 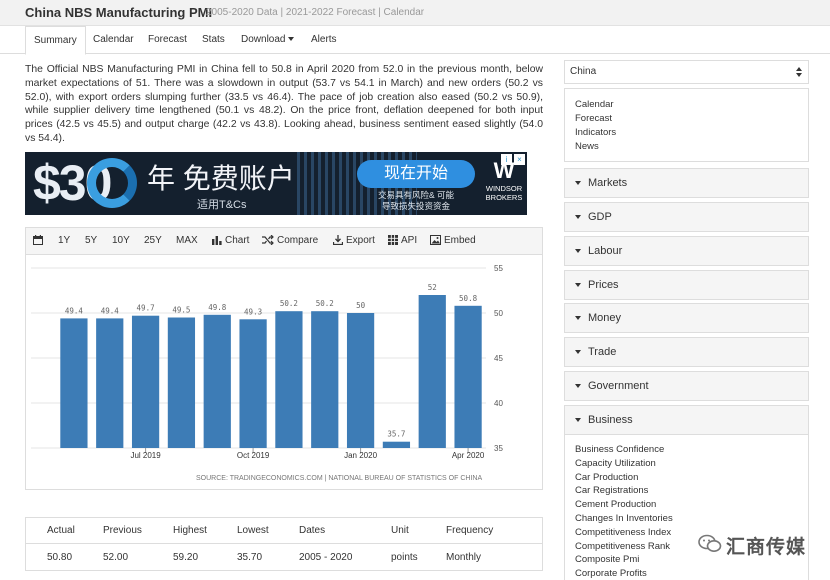 What do you see at coordinates (686, 519) in the screenshot?
I see `list-item: Changes In Inventories` at bounding box center [686, 519].